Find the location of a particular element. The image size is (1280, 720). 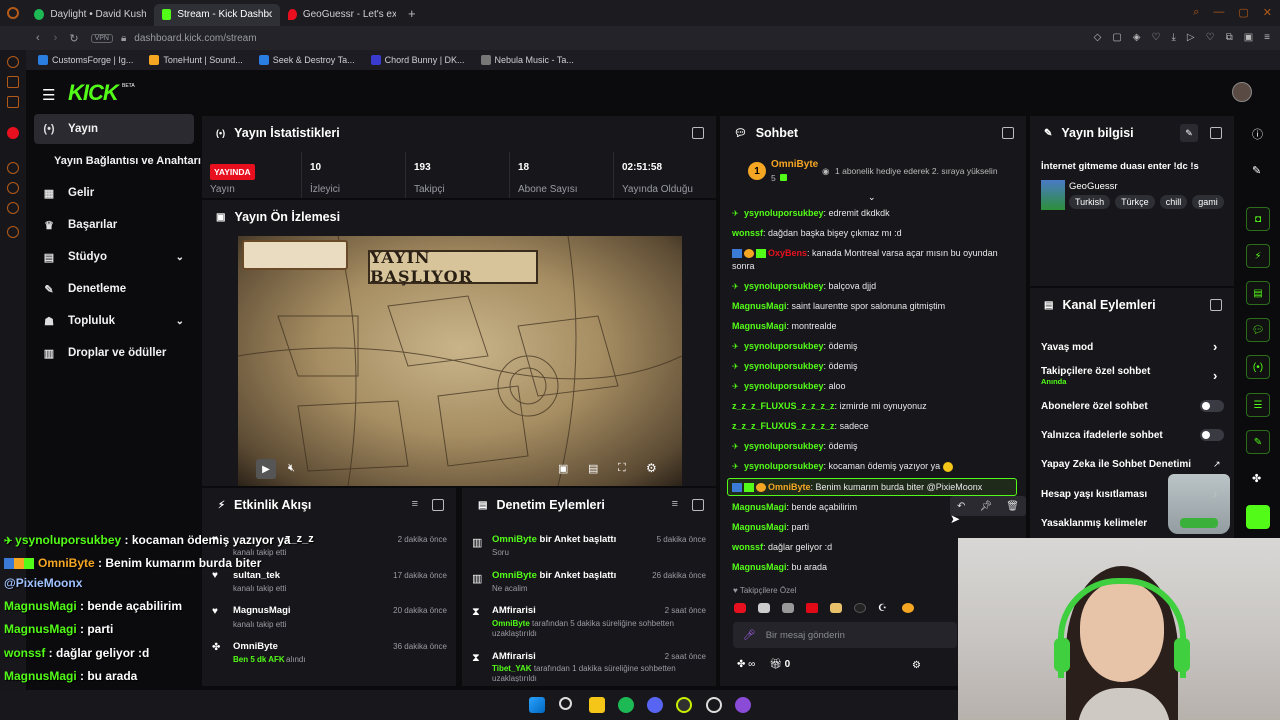

category-thumbnail is located at coordinates (1053, 195).